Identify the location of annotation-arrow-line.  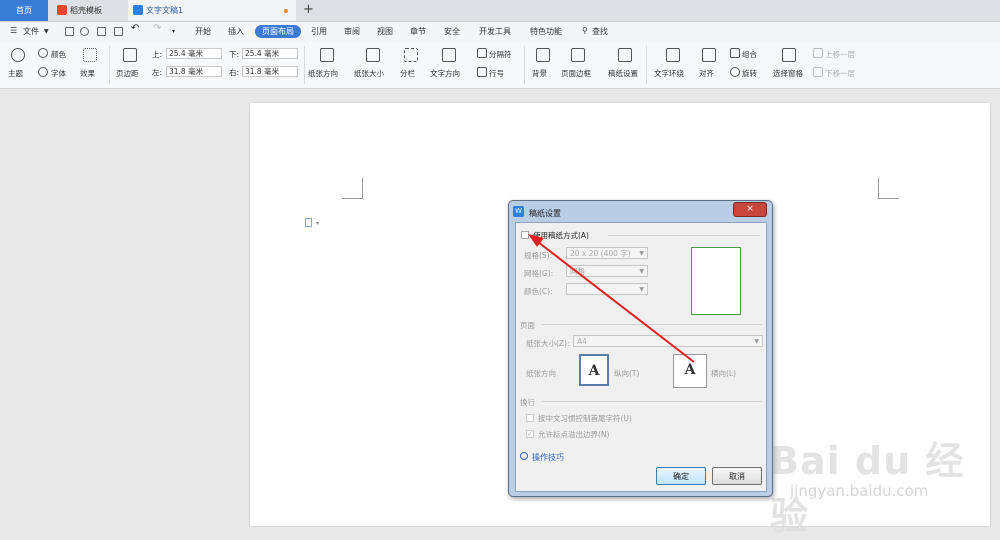
(616, 302).